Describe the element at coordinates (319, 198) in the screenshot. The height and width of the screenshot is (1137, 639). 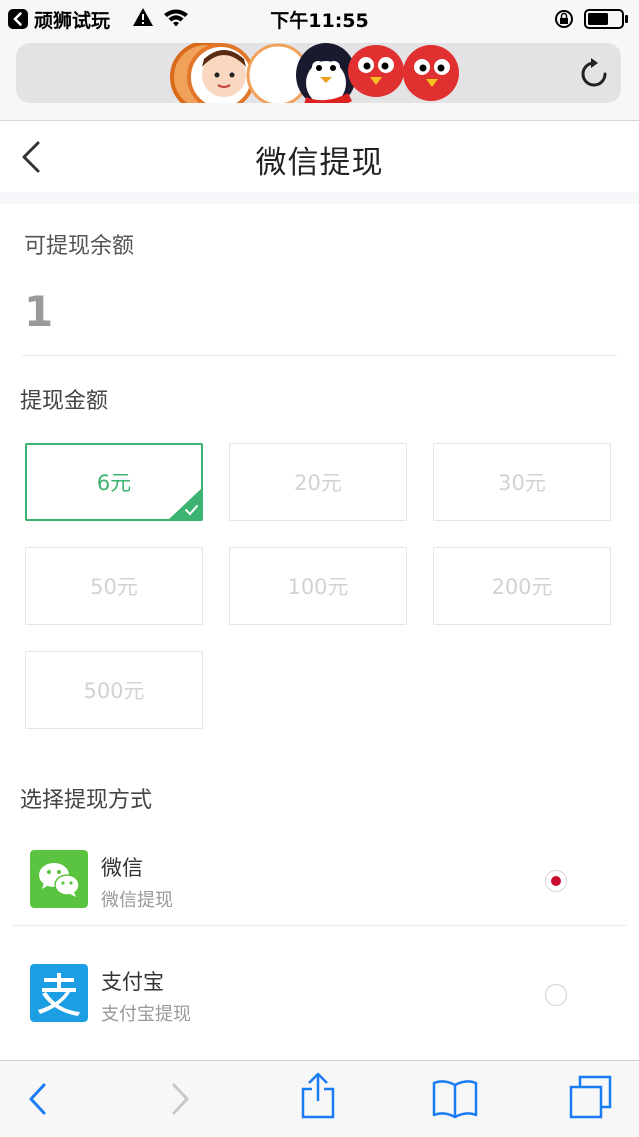
I see `section-gap` at that location.